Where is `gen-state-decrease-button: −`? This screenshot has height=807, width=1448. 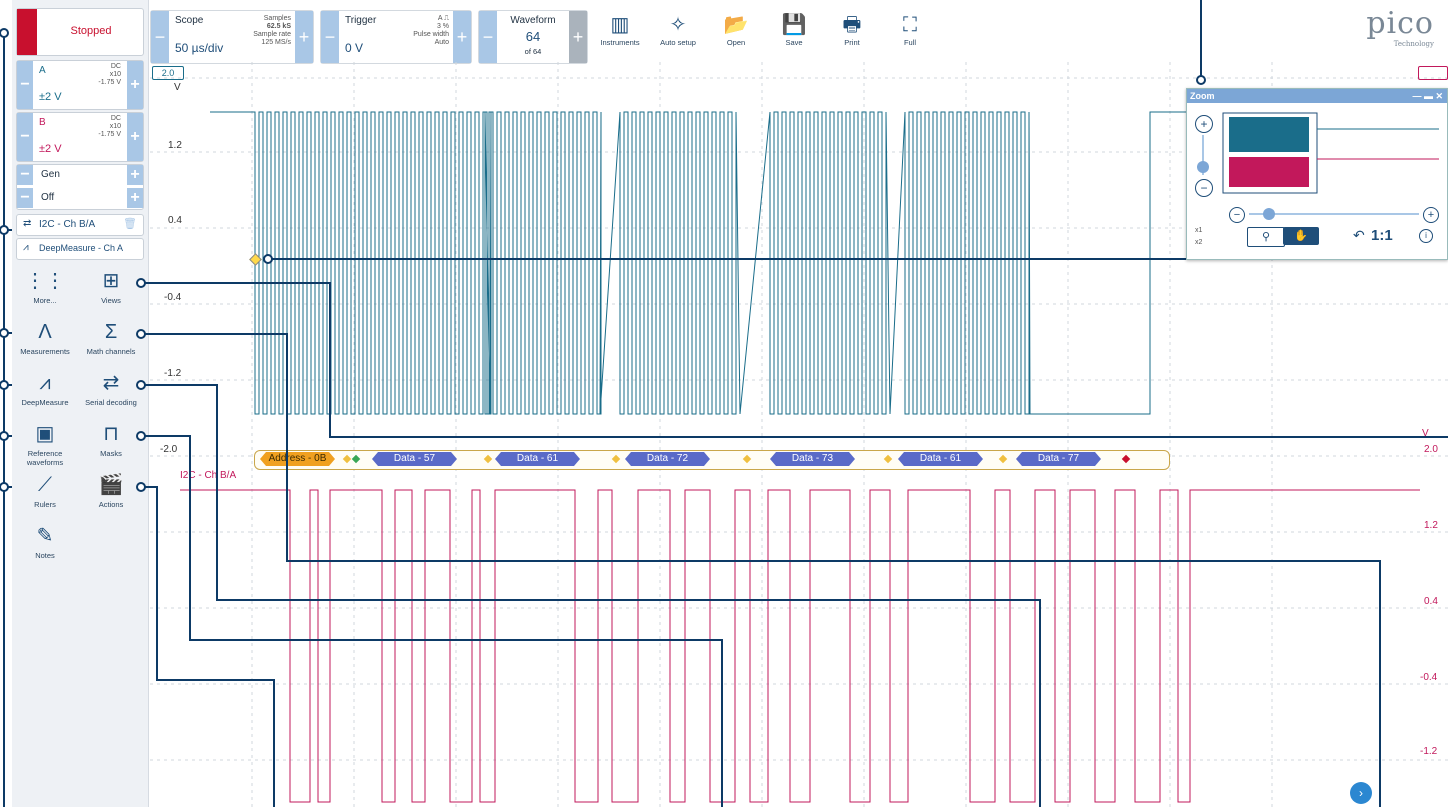
gen-state-decrease-button: − is located at coordinates (25, 198).